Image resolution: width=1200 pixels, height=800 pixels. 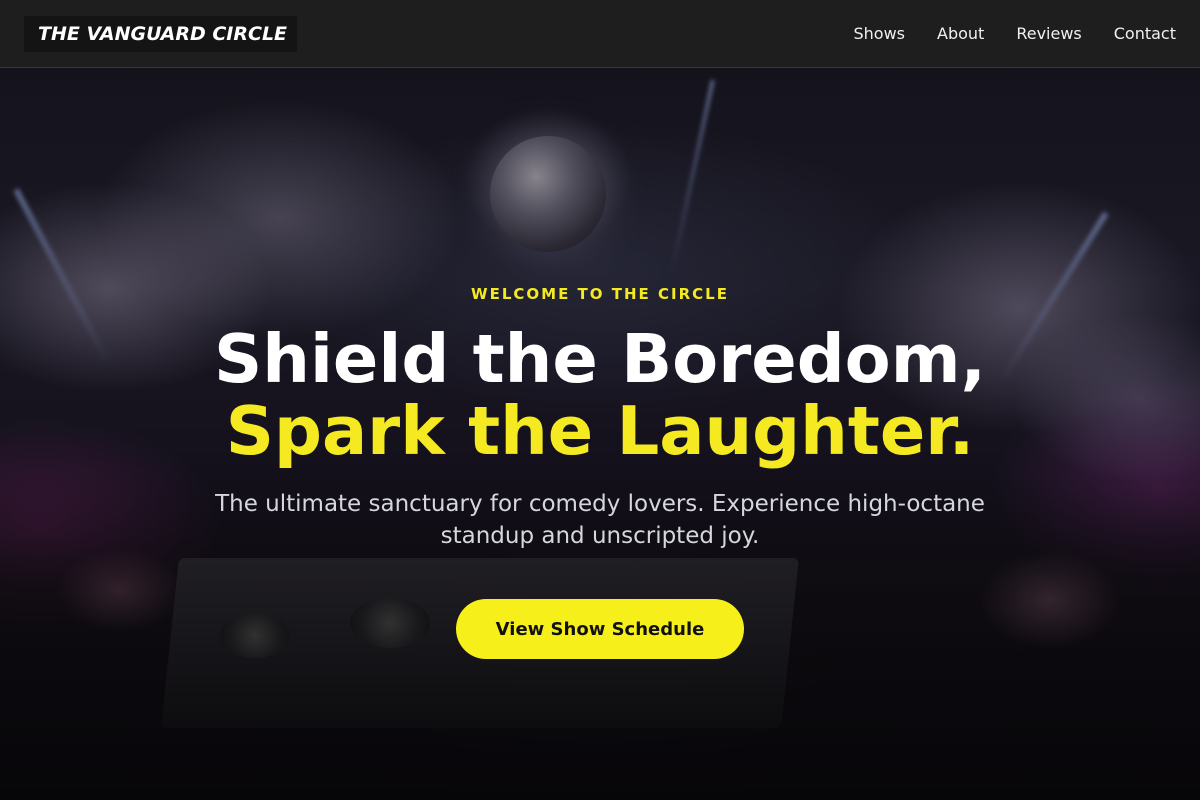 I want to click on view-show-schedule-button: View Show Schedule, so click(x=600, y=629).